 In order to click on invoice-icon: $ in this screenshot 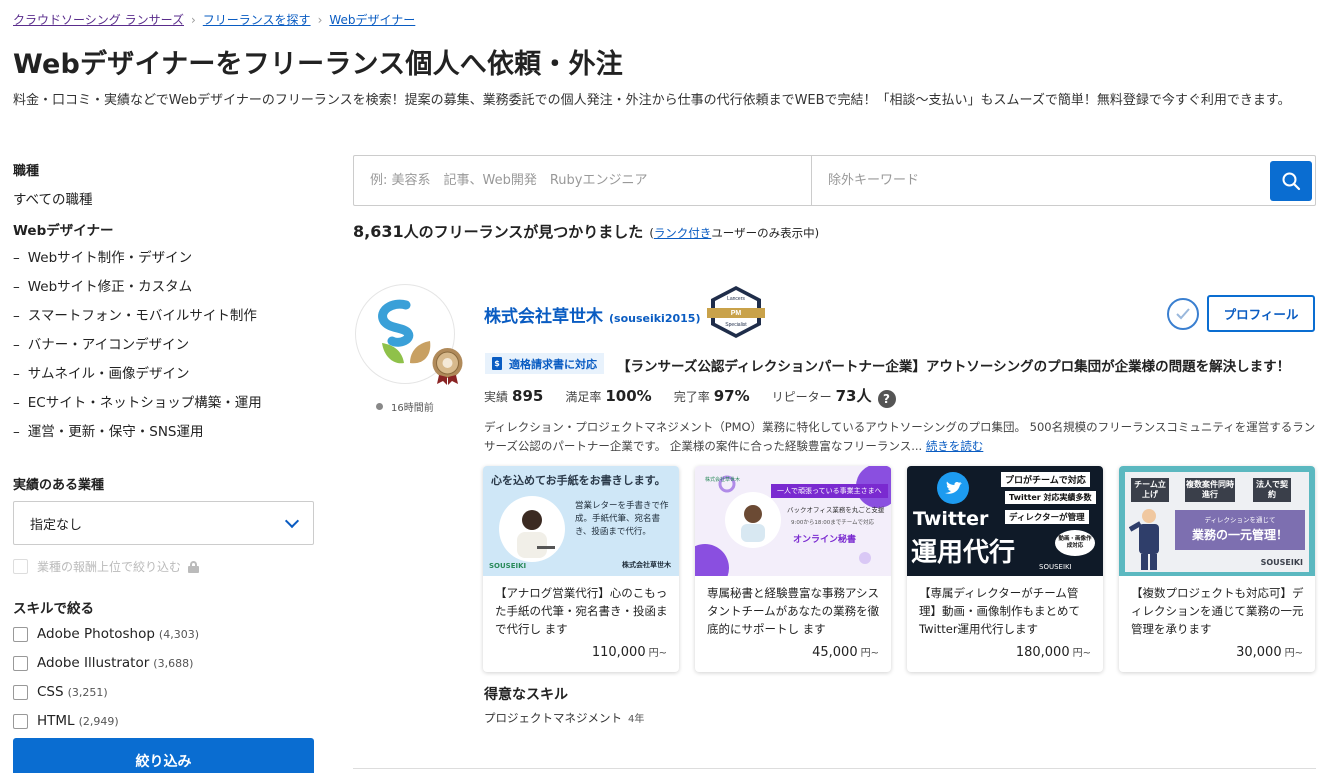, I will do `click(497, 363)`.